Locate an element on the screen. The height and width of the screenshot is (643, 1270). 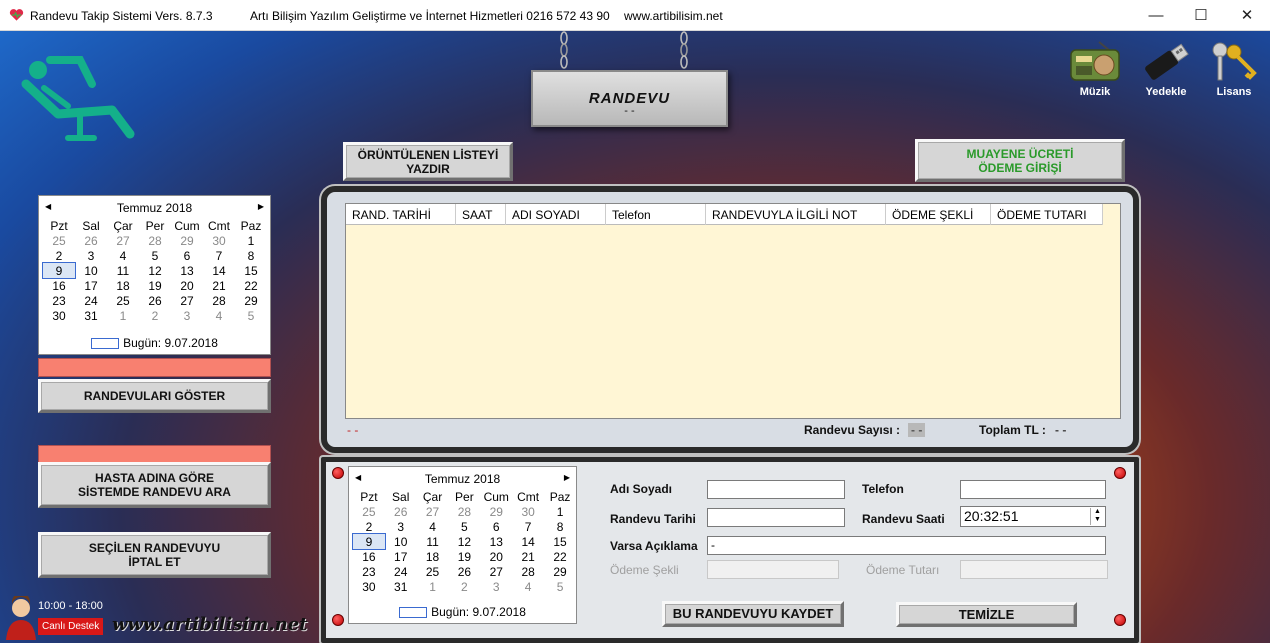
calendar-day-cell: Cum is located at coordinates (496, 496).